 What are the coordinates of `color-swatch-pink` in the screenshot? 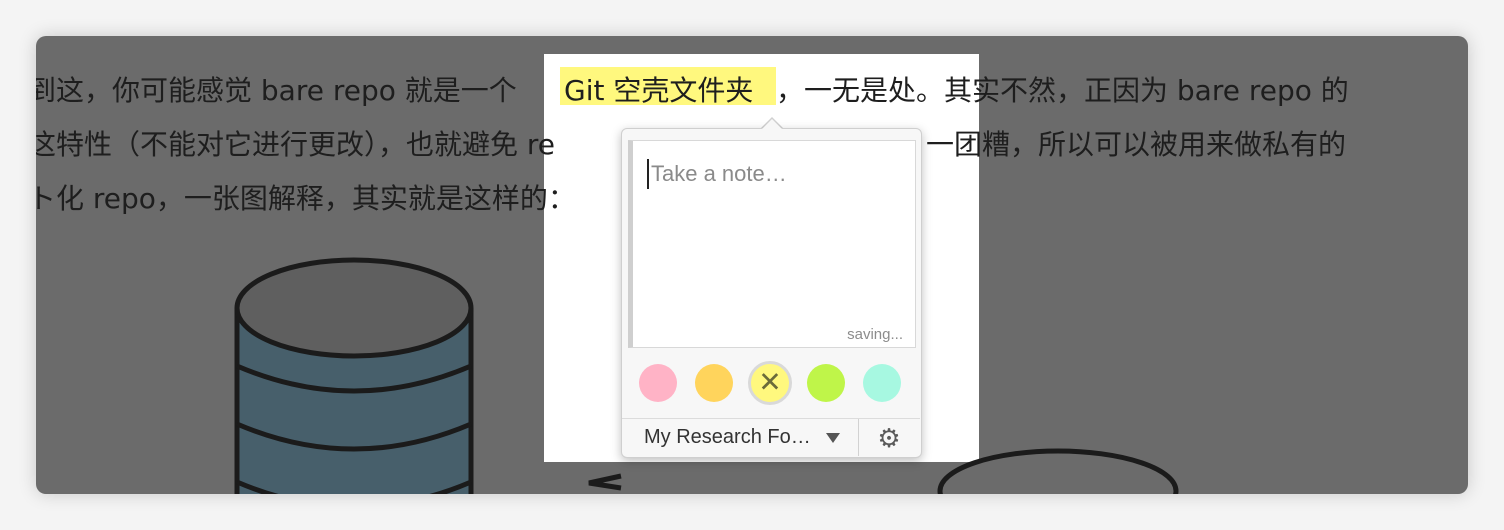 It's located at (658, 383).